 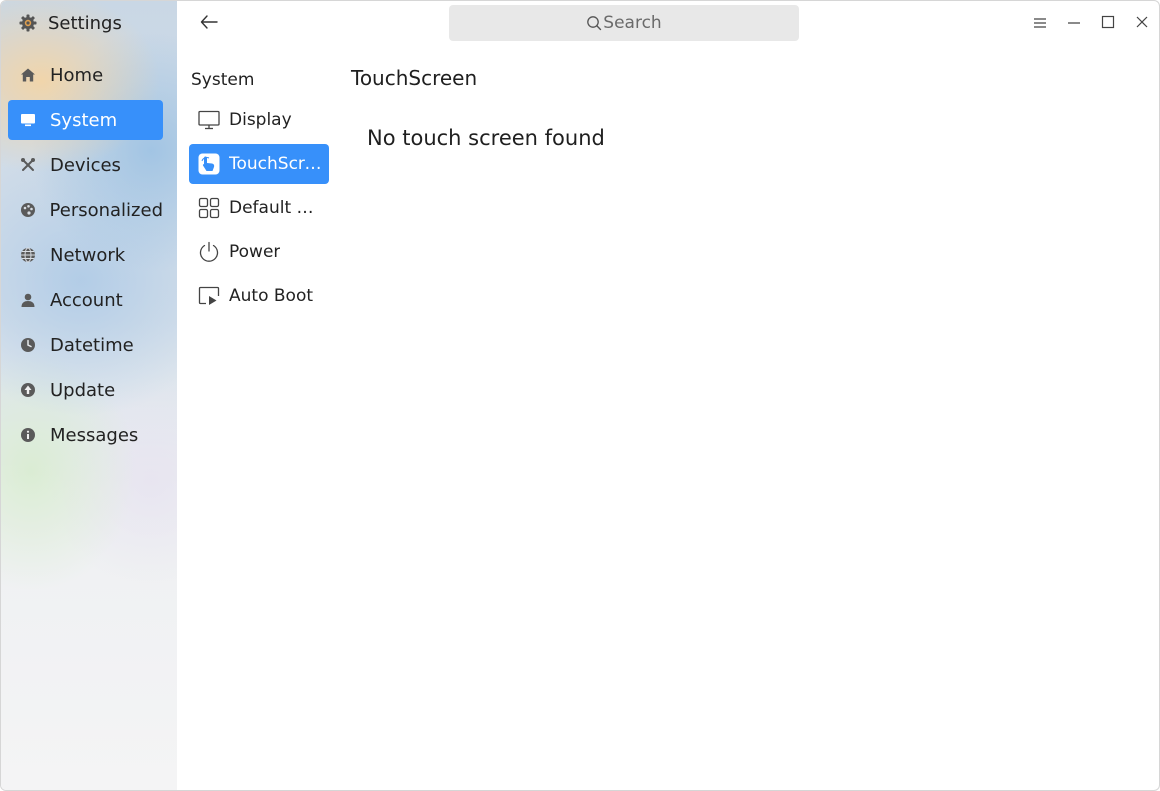 What do you see at coordinates (28, 210) in the screenshot?
I see `palette-icon` at bounding box center [28, 210].